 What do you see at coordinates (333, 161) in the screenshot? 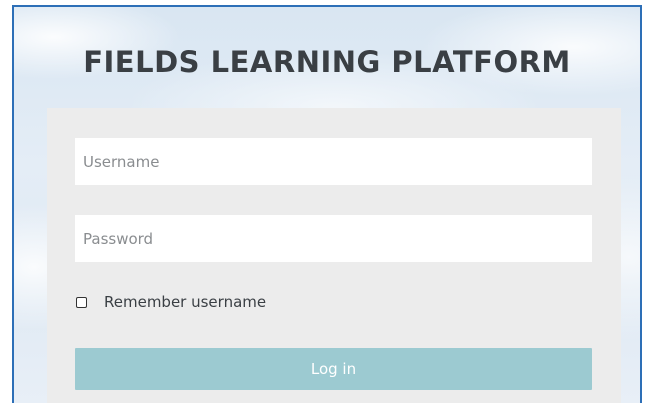
I see `username-input` at bounding box center [333, 161].